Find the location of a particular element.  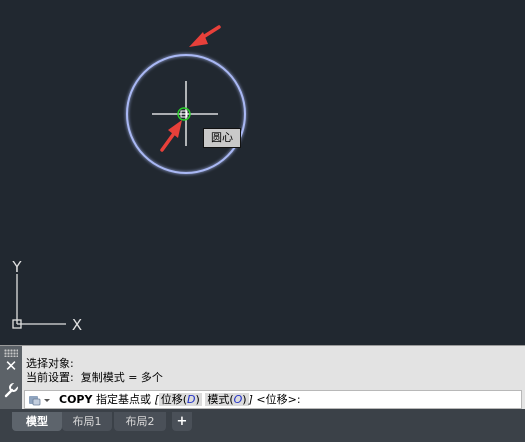

command-prompt: COPY 指定基点或 [位移(D) 模式(O)] <位移>: is located at coordinates (180, 399).